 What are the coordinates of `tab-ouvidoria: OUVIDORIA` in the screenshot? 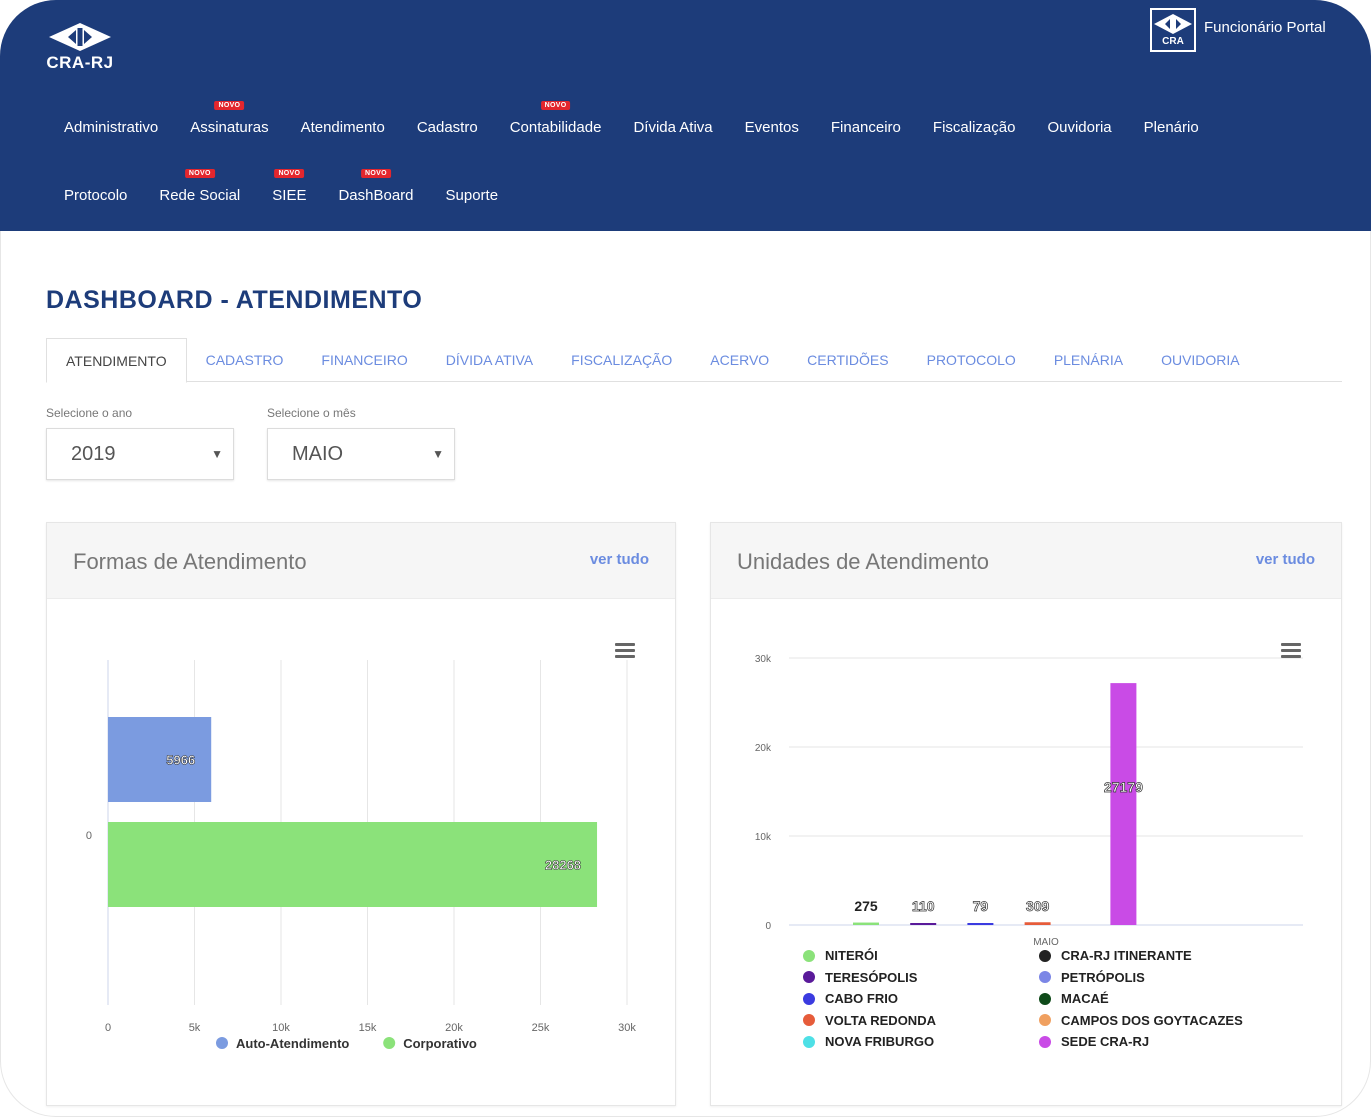 It's located at (1200, 359).